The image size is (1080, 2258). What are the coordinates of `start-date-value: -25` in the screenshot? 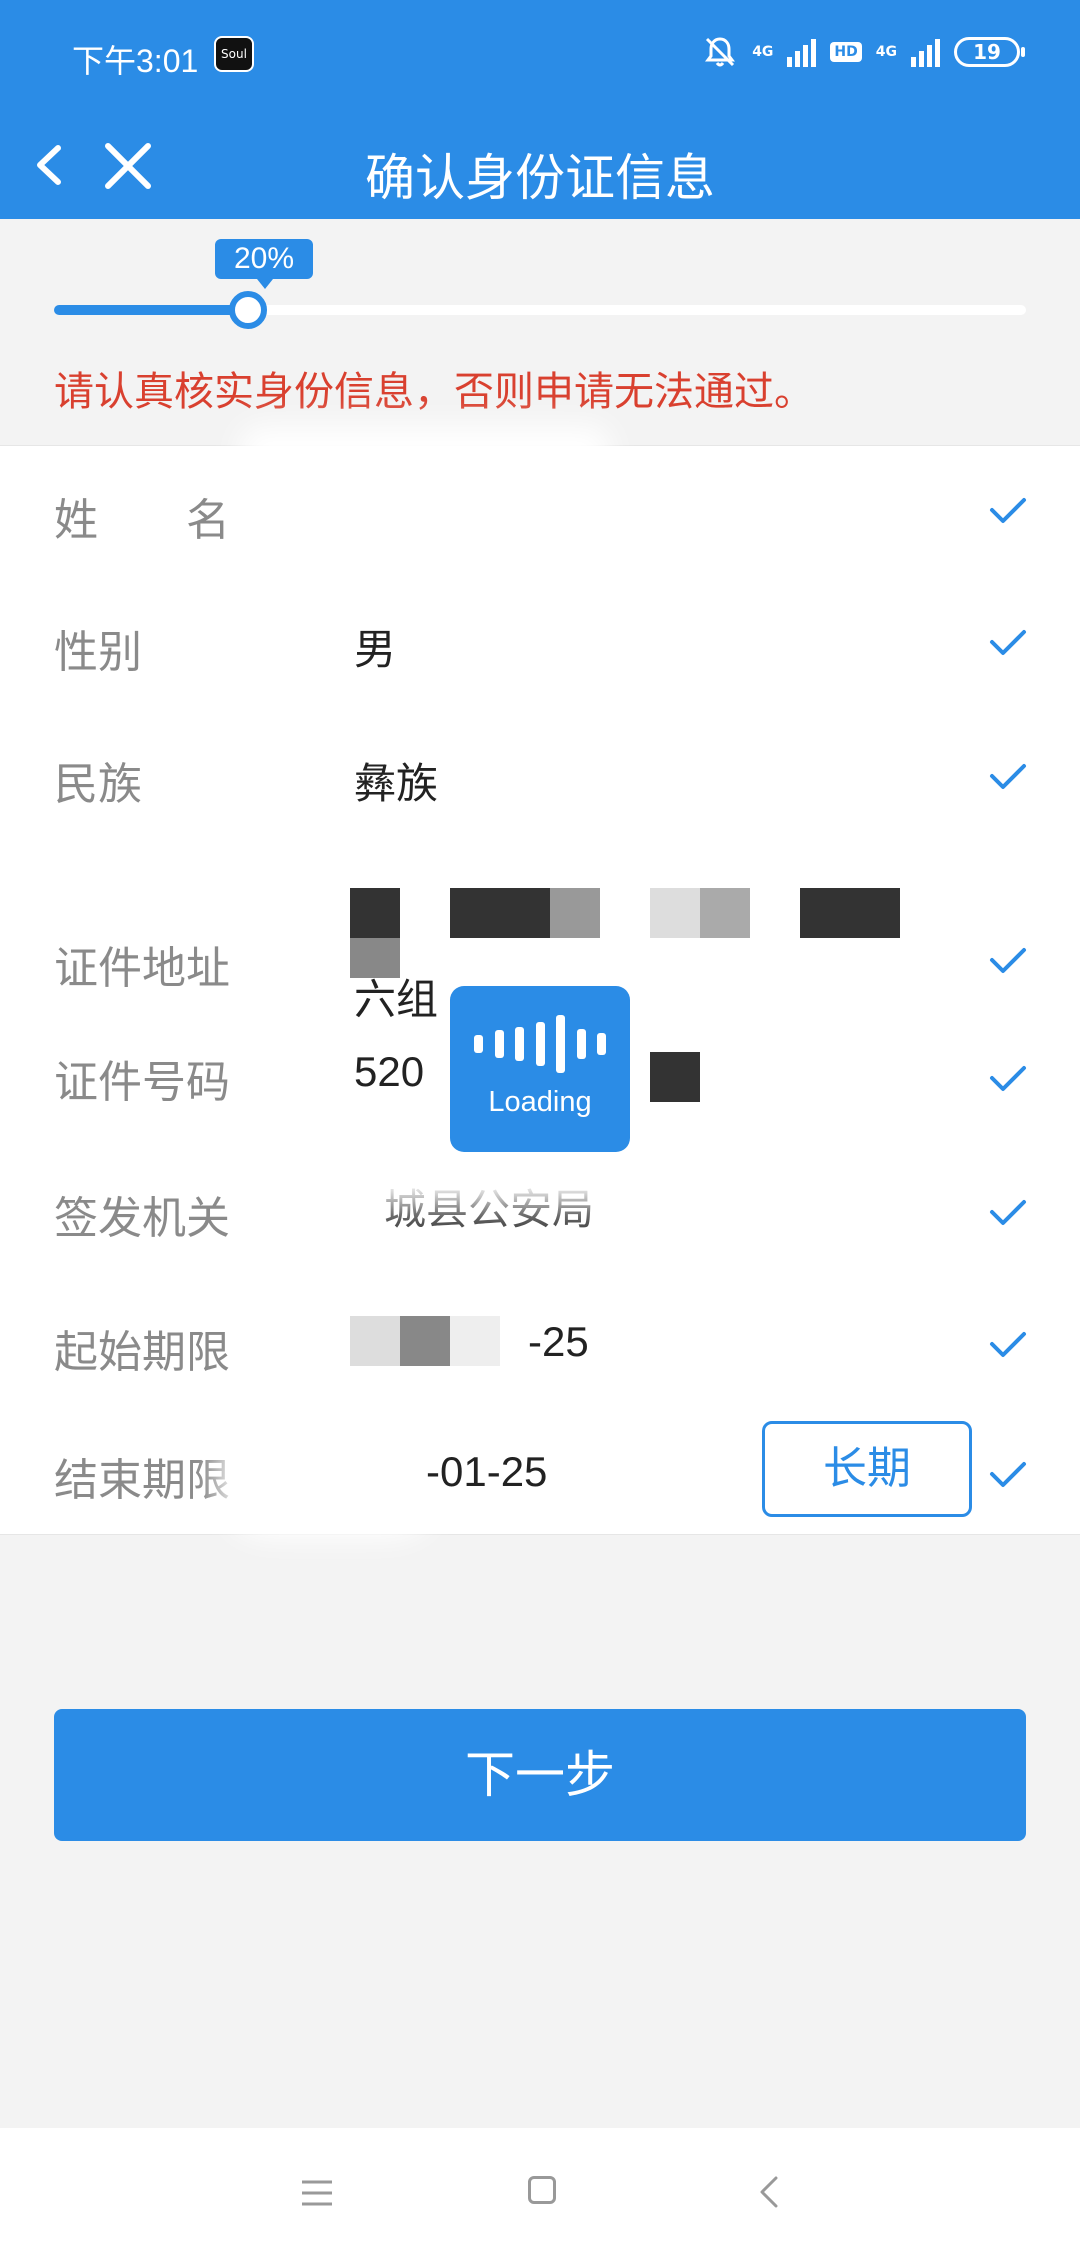 It's located at (558, 1341).